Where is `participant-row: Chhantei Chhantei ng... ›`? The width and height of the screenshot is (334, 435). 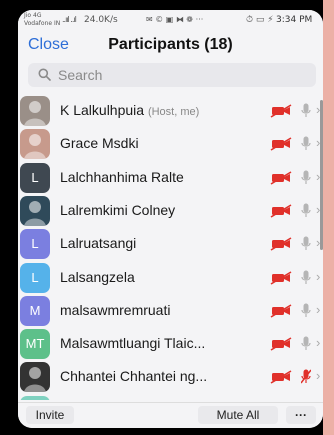
participant-row: Chhantei Chhantei ng... › is located at coordinates (170, 377).